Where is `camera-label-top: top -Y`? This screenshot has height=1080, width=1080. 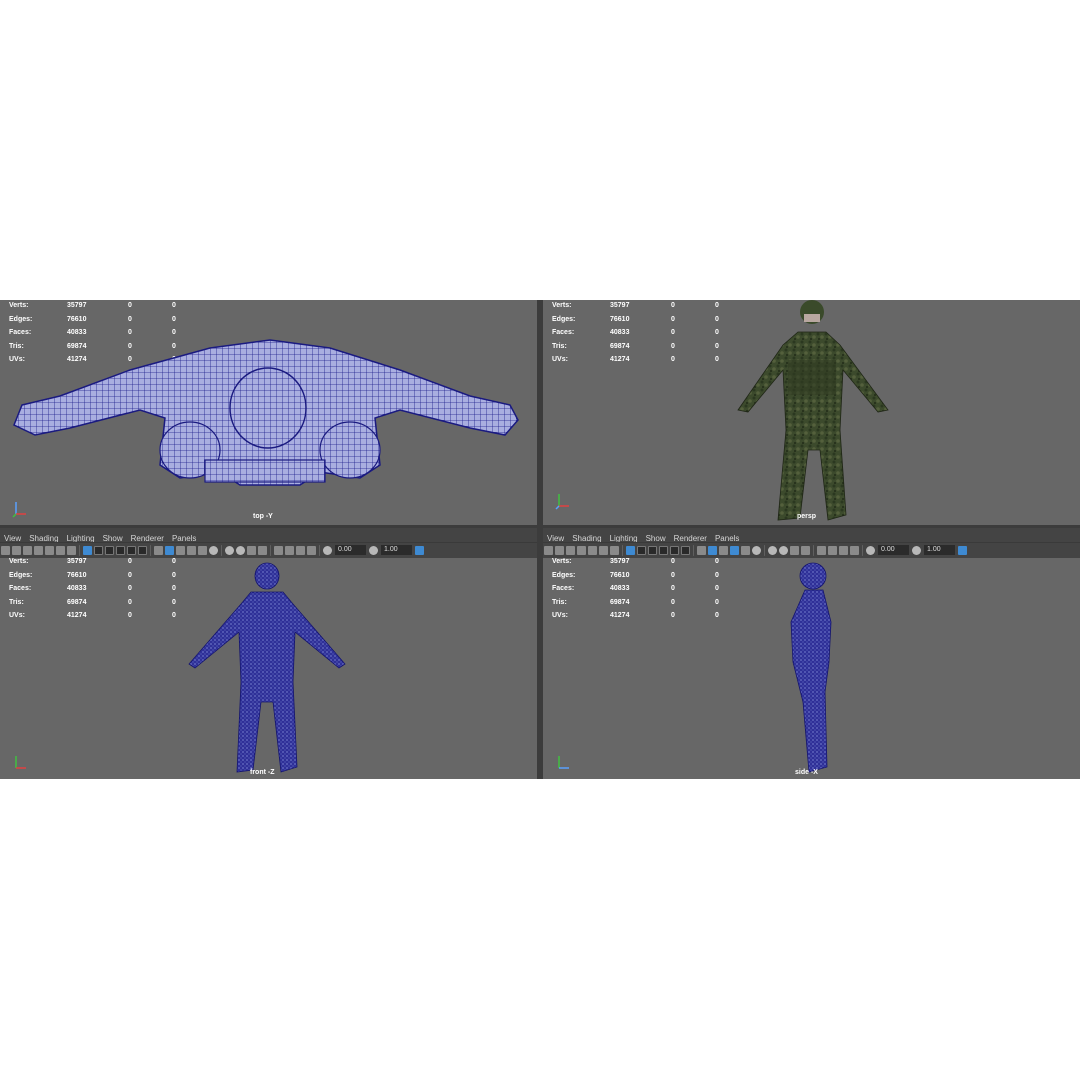 camera-label-top: top -Y is located at coordinates (263, 516).